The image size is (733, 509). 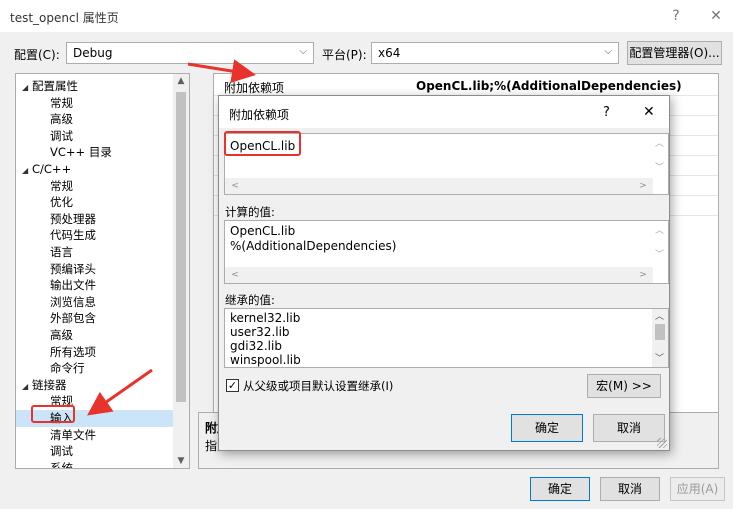 I want to click on arrow-to-input-item, so click(x=120, y=392).